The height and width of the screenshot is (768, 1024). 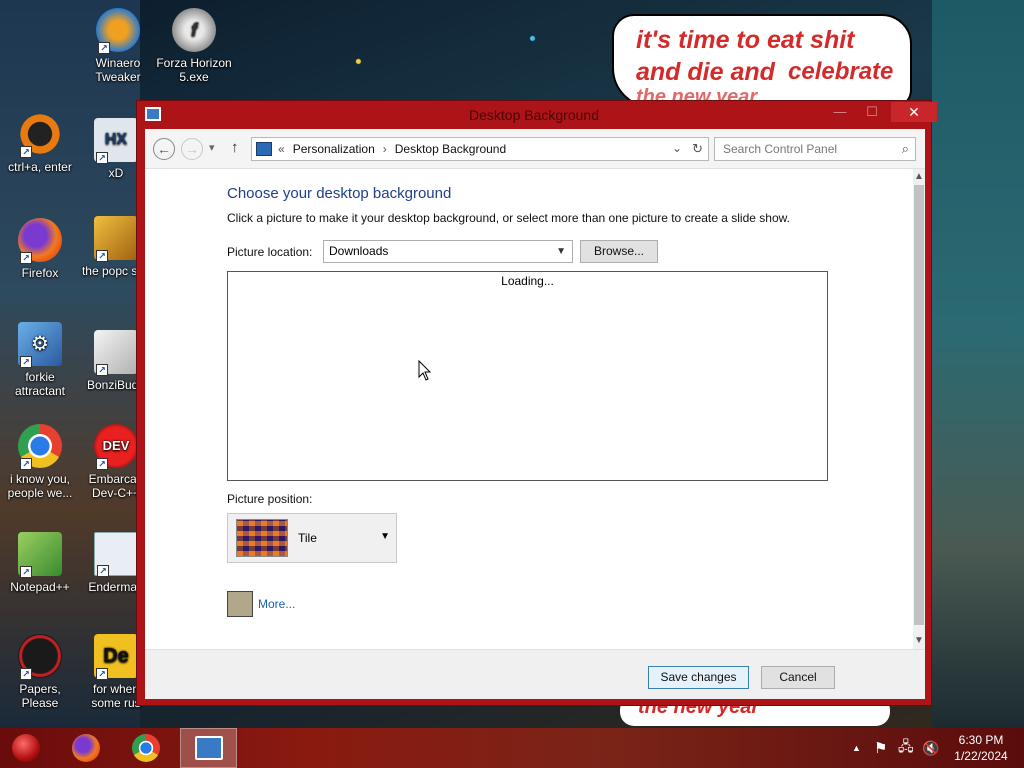 I want to click on taskbar-control-panel, so click(x=208, y=748).